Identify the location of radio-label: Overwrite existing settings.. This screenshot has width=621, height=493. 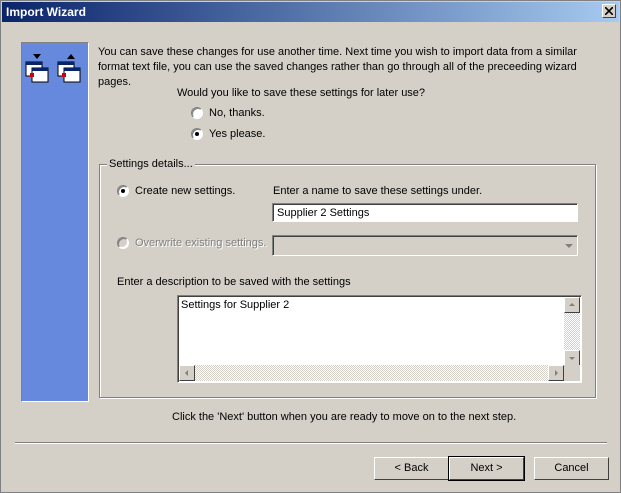
(201, 243).